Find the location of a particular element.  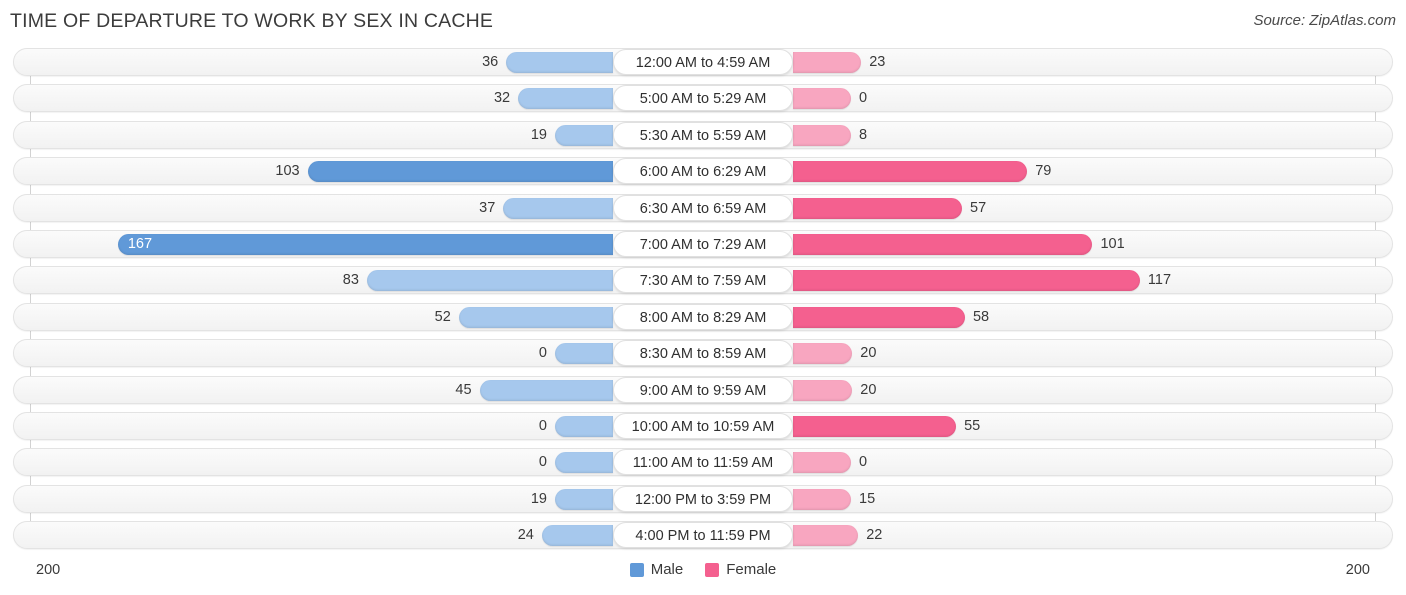

chart-row: 32 0 5:00 AM to 5:29 AM is located at coordinates (703, 98).